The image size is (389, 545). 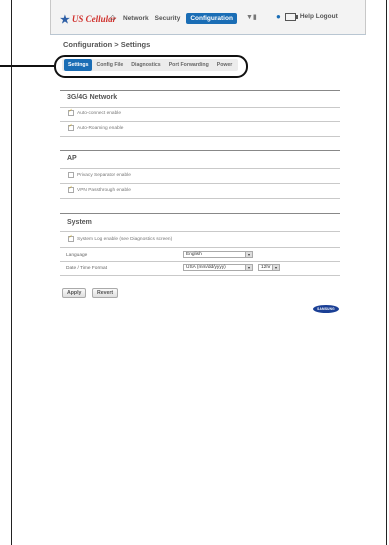 What do you see at coordinates (189, 65) in the screenshot?
I see `tab-port-forwarding: Port Forwarding` at bounding box center [189, 65].